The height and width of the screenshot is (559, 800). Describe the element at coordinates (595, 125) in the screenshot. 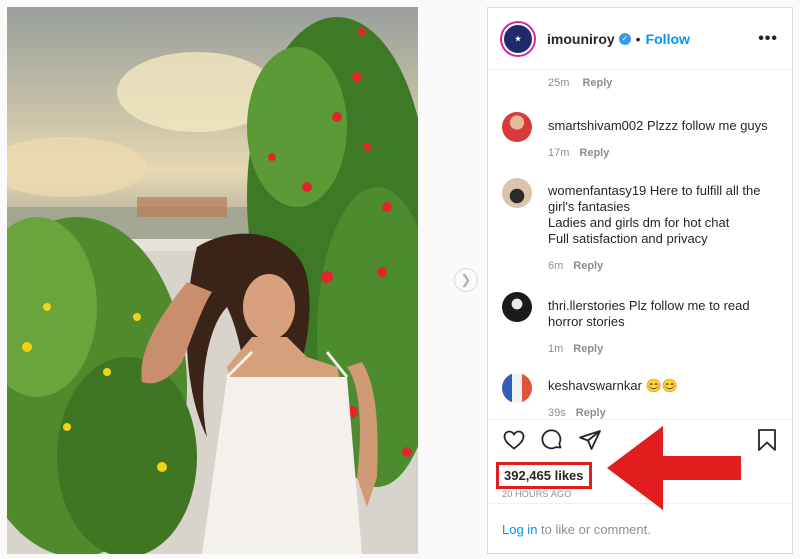

I see `commenter-username: smartshivam002` at that location.